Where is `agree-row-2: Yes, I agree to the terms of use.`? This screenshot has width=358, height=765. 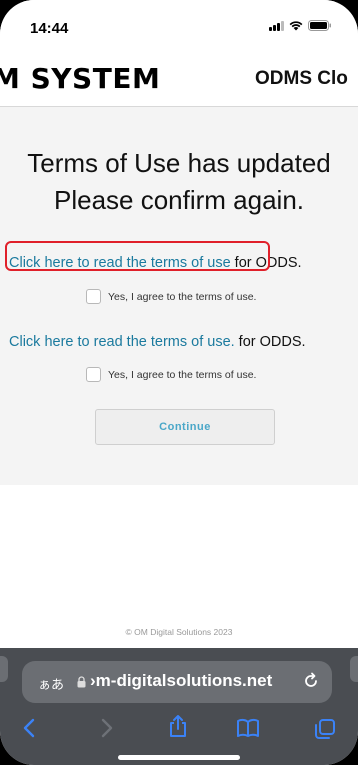
agree-row-2: Yes, I agree to the terms of use. is located at coordinates (171, 374).